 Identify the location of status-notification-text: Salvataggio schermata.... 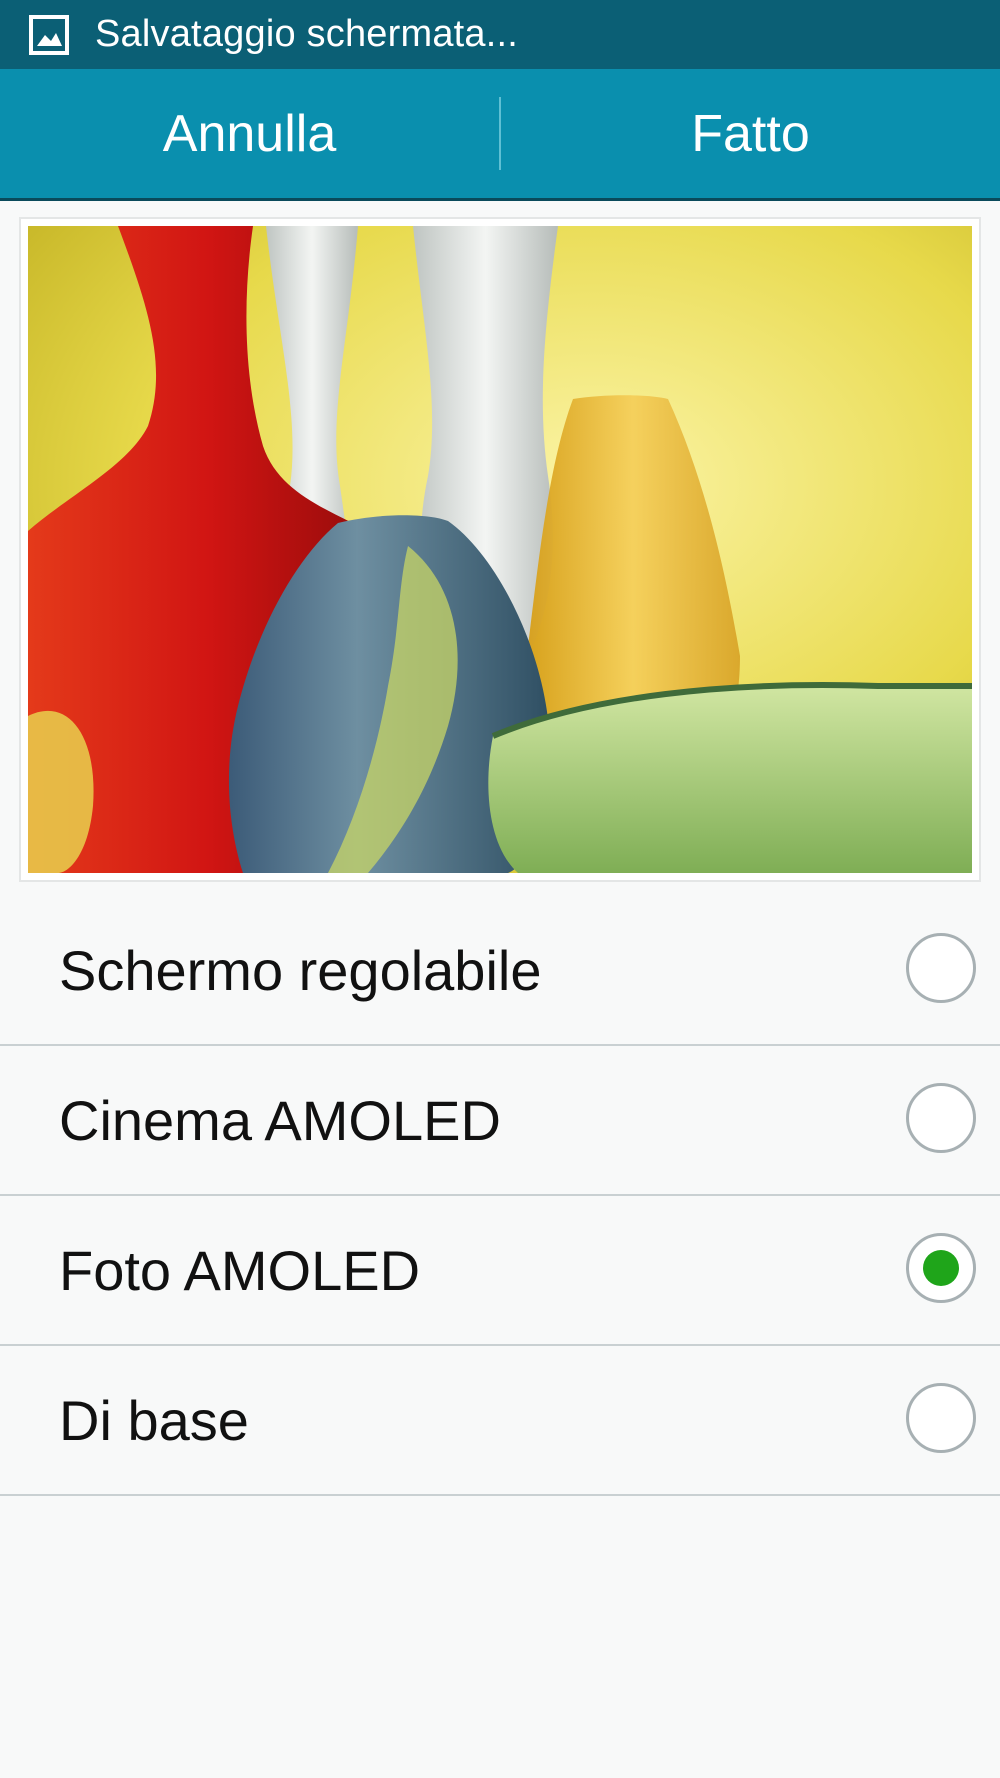
(307, 34).